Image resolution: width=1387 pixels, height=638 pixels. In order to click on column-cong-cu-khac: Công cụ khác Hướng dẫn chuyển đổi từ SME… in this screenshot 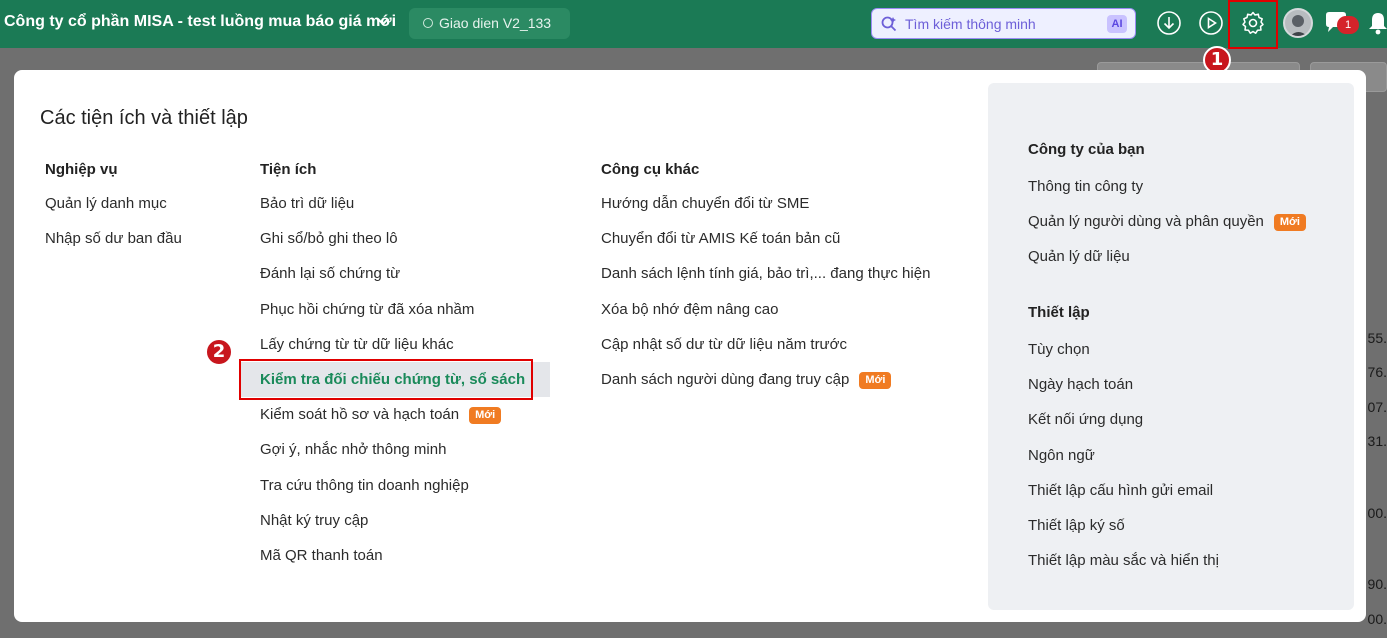, I will do `click(765, 284)`.